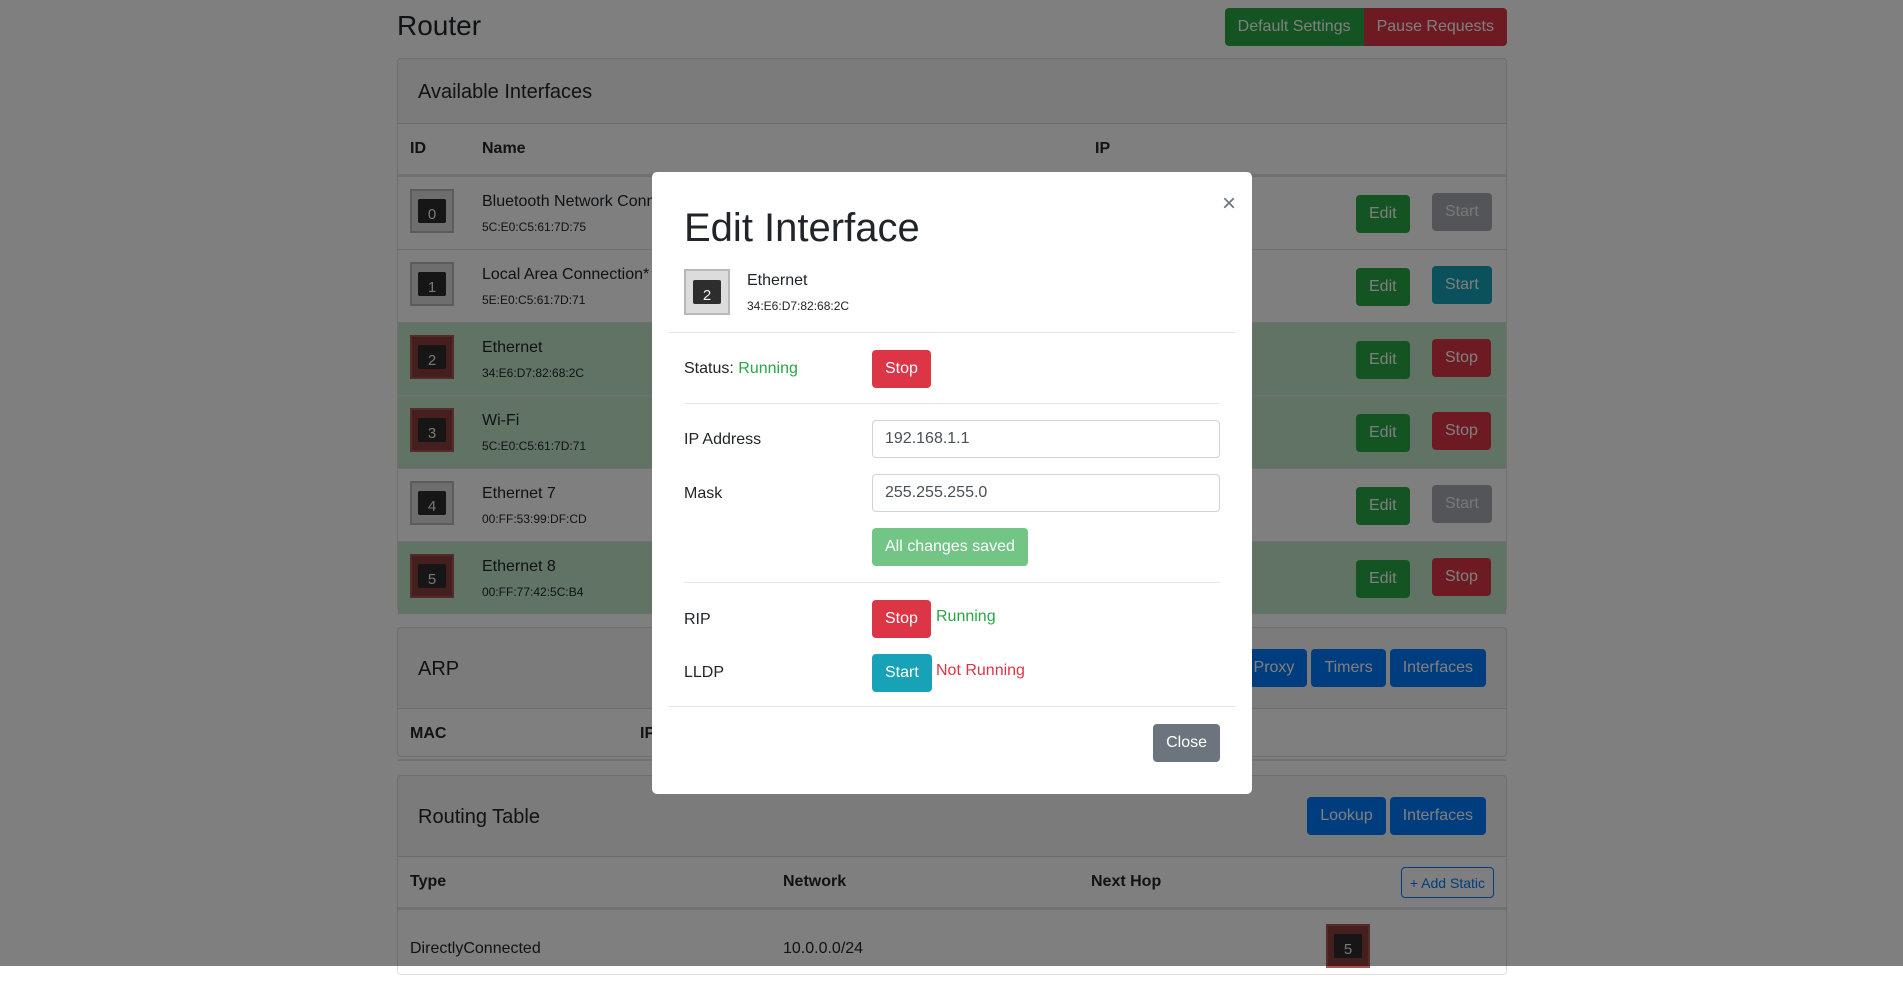  Describe the element at coordinates (1046, 493) in the screenshot. I see `mask-input` at that location.